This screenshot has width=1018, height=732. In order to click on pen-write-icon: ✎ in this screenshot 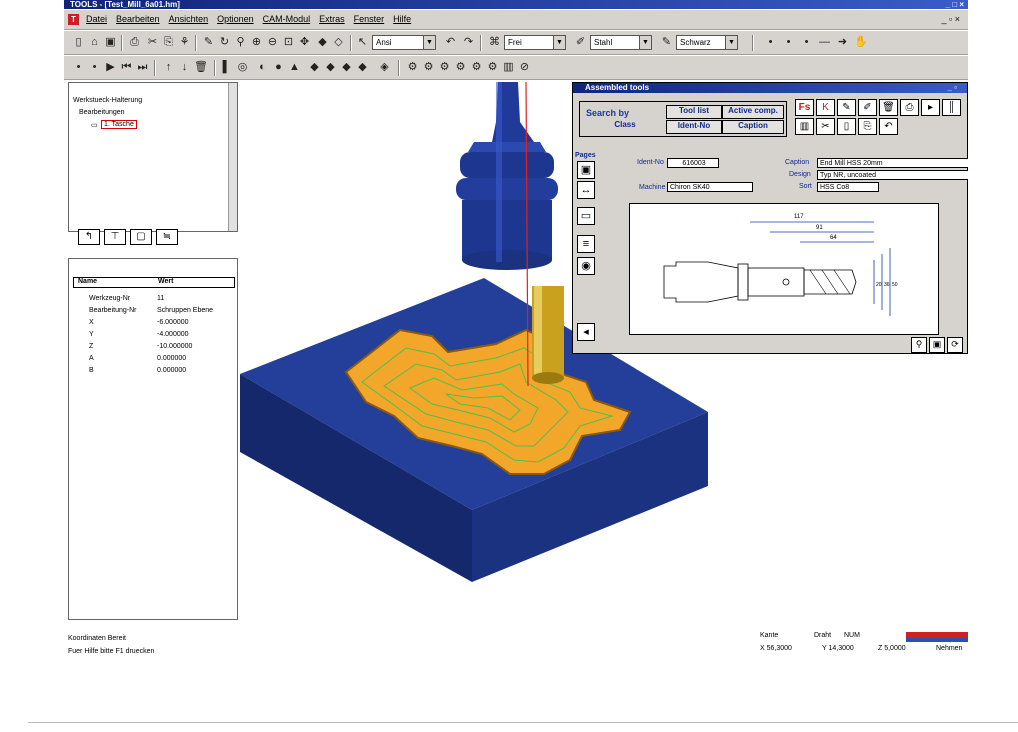, I will do `click(846, 107)`.